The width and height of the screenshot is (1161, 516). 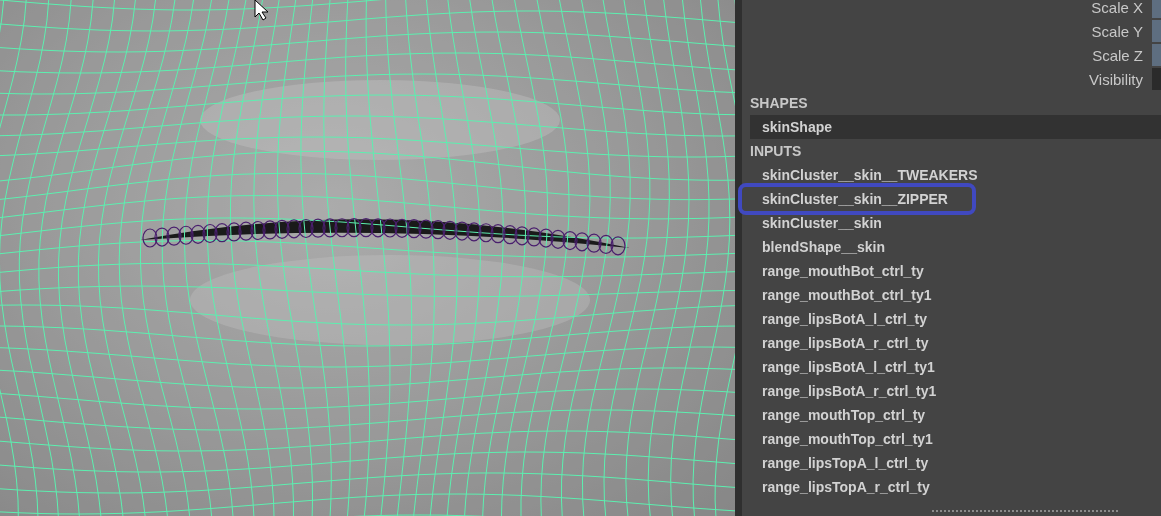 What do you see at coordinates (955, 319) in the screenshot?
I see `input-item: range_lipsBotA_l_ctrl_ty` at bounding box center [955, 319].